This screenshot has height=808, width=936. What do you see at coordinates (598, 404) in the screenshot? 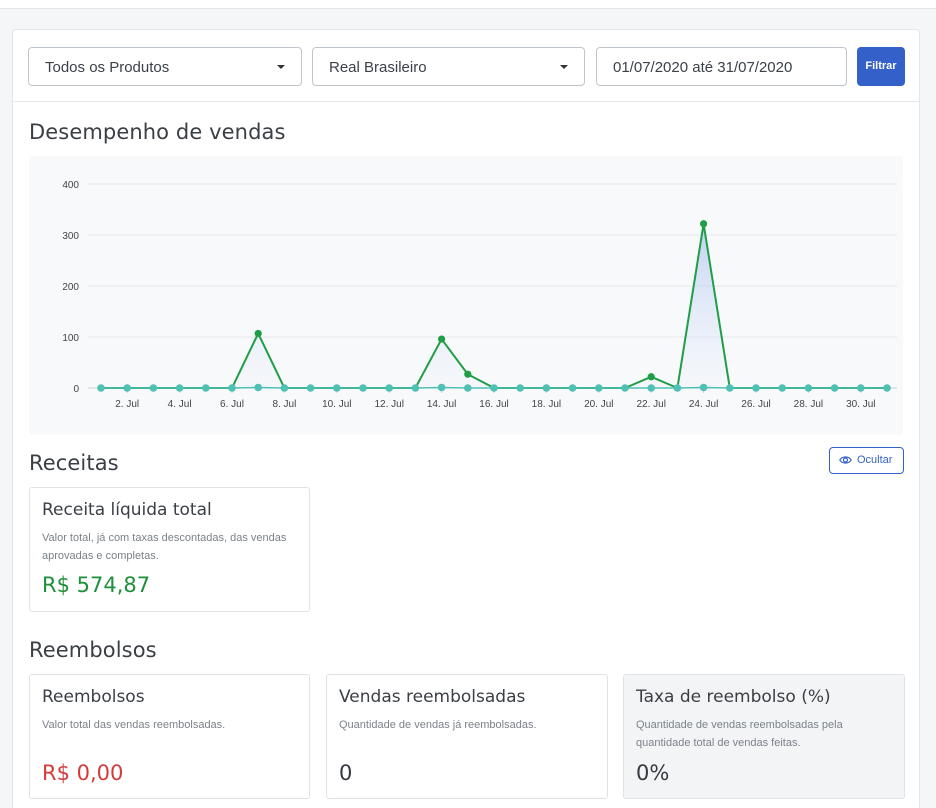
I see `x-tick-label: 20. Jul` at bounding box center [598, 404].